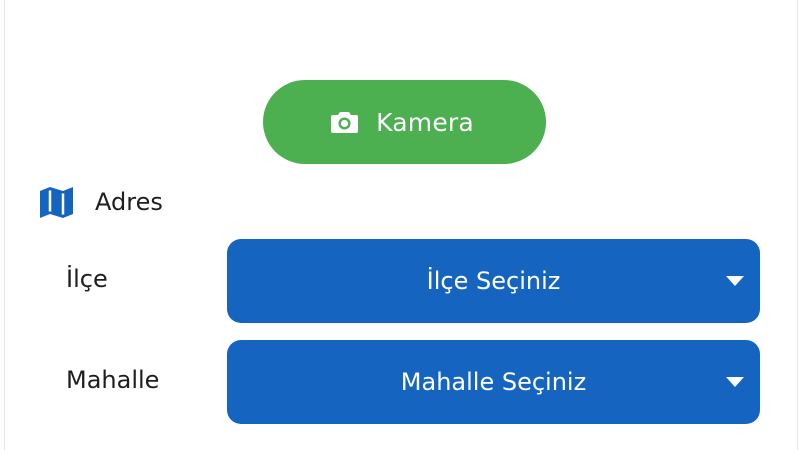 The height and width of the screenshot is (450, 800). I want to click on camera-button-label: Kamera, so click(425, 122).